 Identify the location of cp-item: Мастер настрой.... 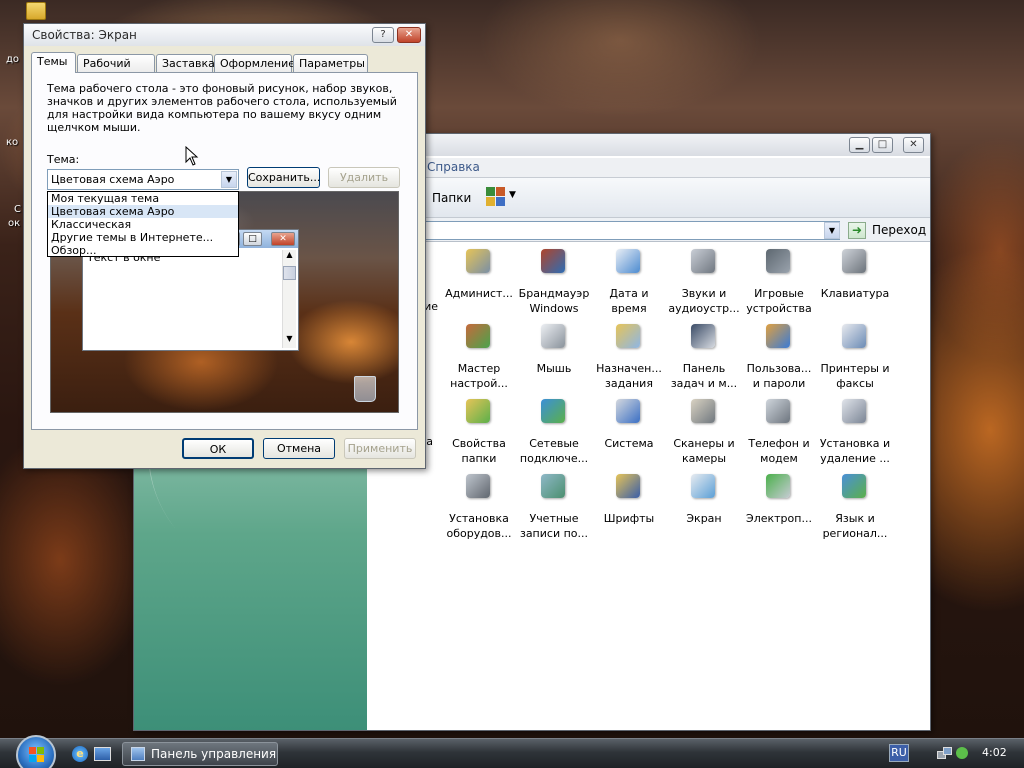
(479, 356).